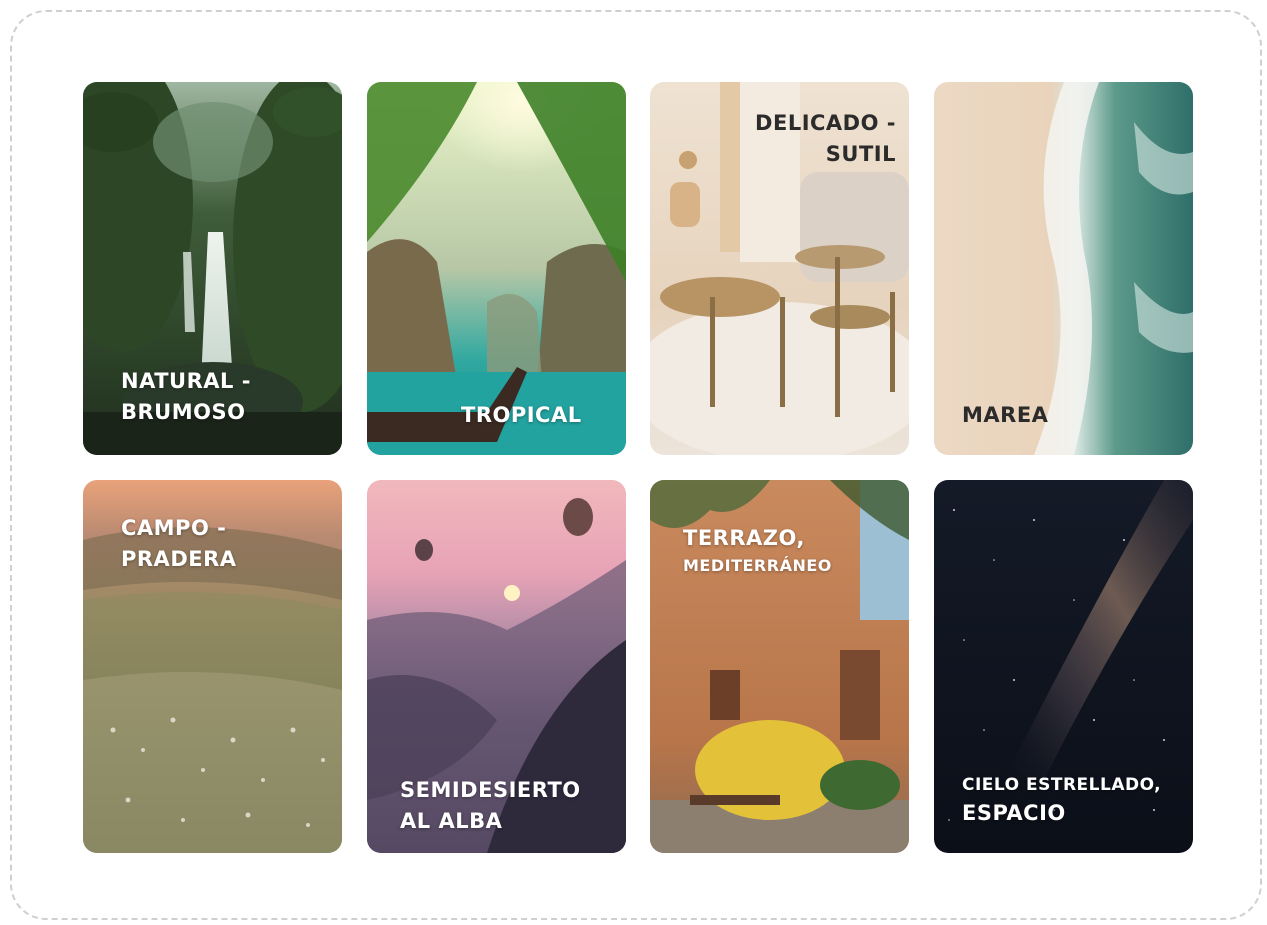 The image size is (1267, 925). What do you see at coordinates (1062, 800) in the screenshot?
I see `card-label: CIELO ESTRELLADO, ESPACIO` at bounding box center [1062, 800].